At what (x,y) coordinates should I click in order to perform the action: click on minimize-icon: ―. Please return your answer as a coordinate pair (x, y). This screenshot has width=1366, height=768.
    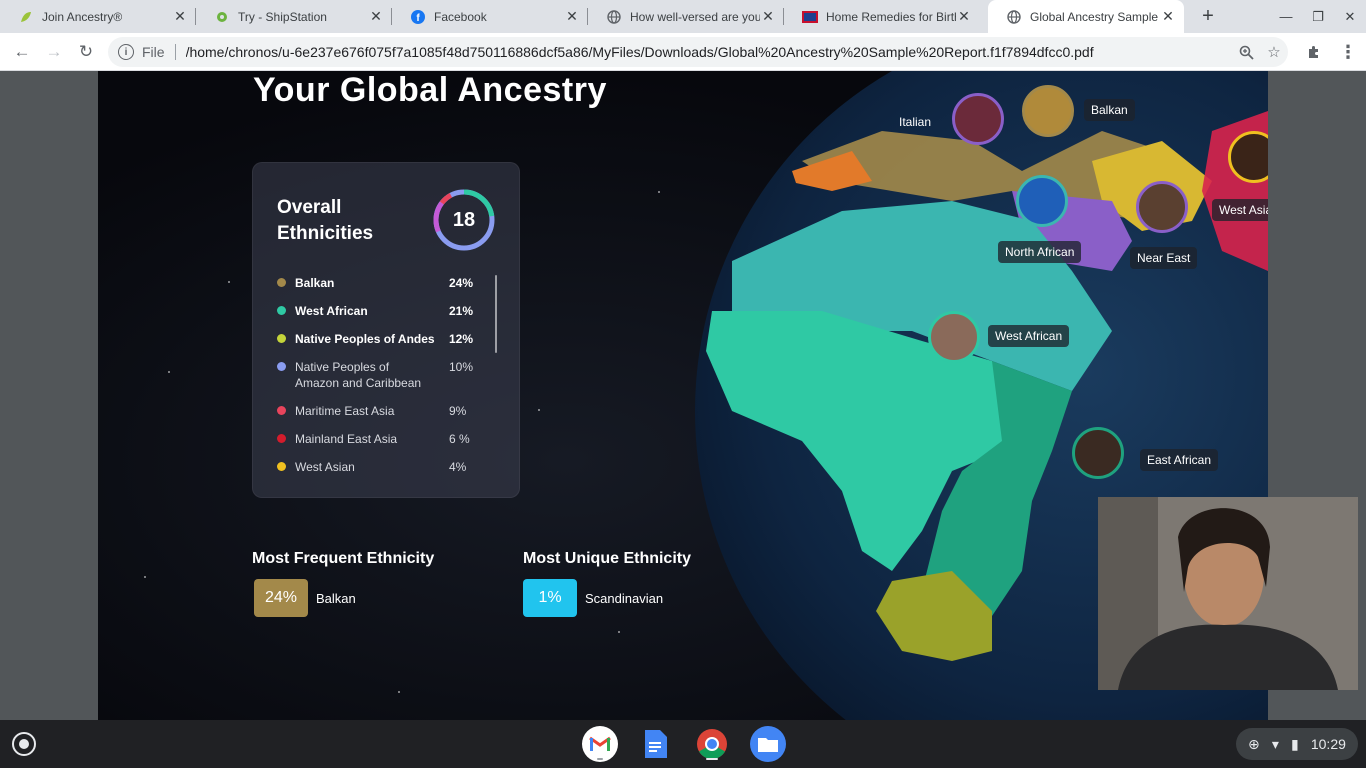
    Looking at the image, I should click on (1286, 16).